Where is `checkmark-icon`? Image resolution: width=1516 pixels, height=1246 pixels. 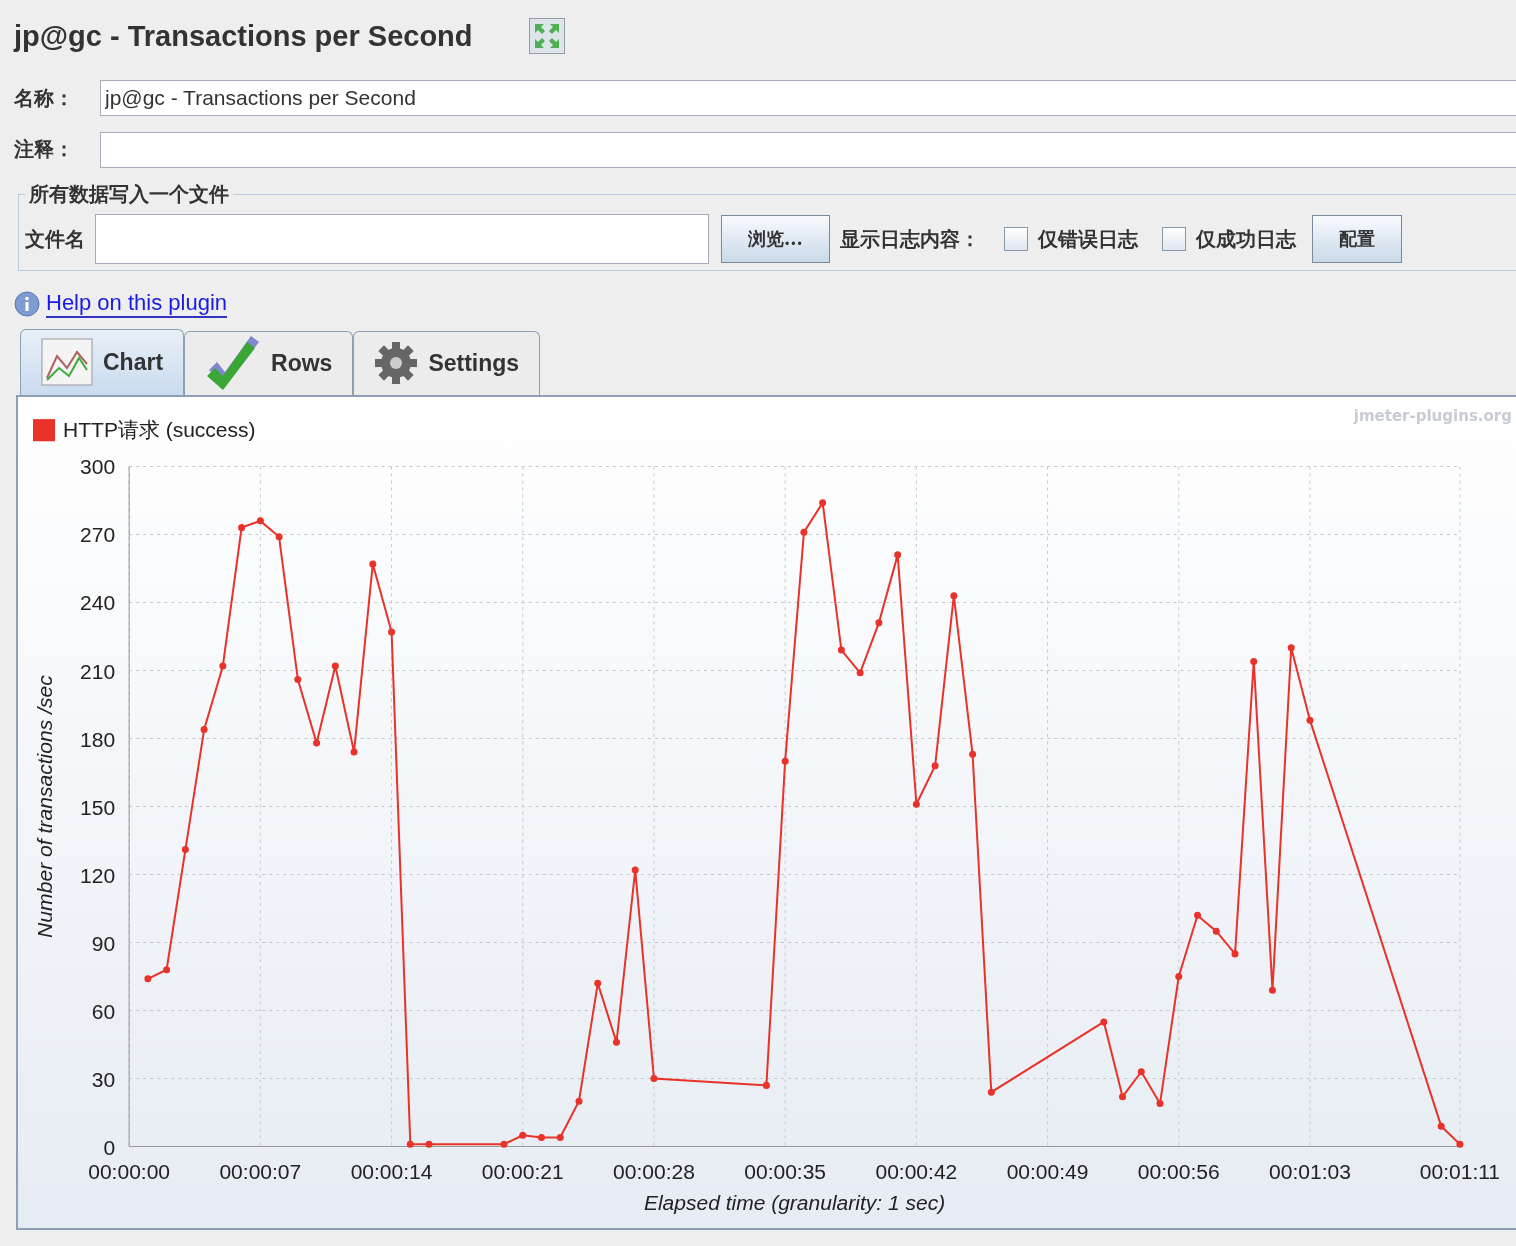 checkmark-icon is located at coordinates (233, 363).